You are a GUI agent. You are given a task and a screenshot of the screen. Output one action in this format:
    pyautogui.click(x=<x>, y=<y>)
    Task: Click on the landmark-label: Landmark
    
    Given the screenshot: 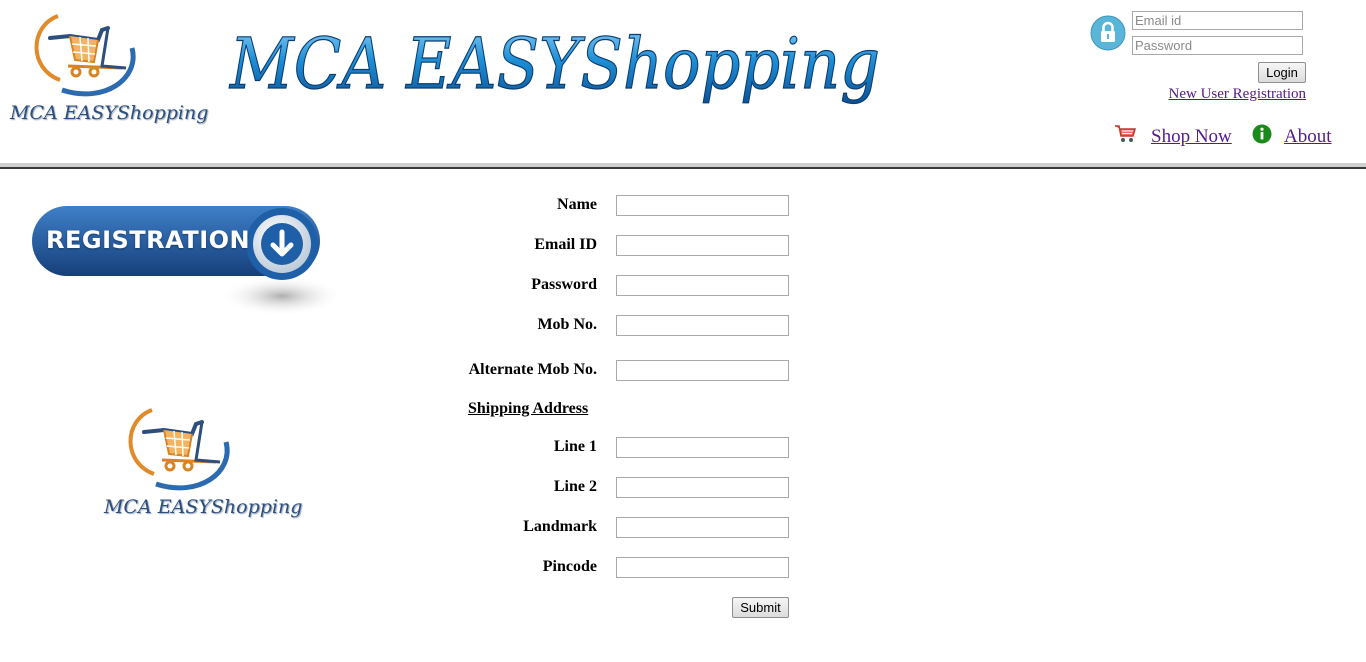 What is the action you would take?
    pyautogui.click(x=560, y=526)
    